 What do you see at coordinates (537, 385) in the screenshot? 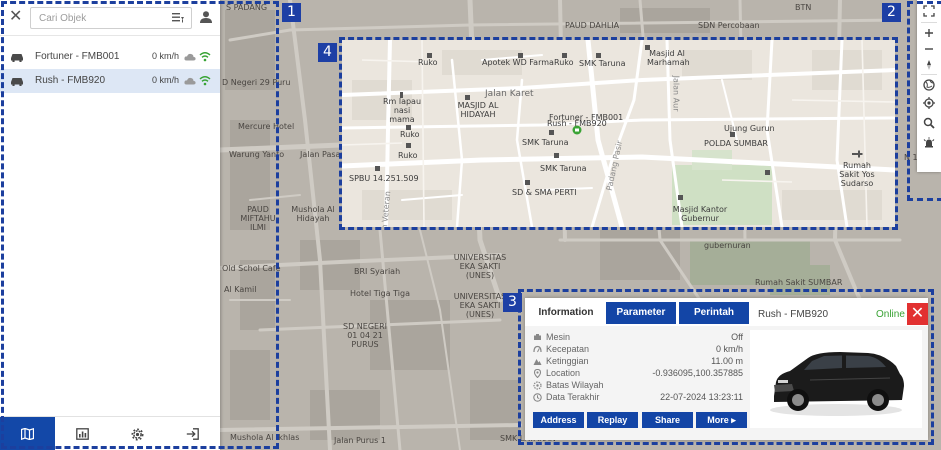
I see `geofence-icon` at bounding box center [537, 385].